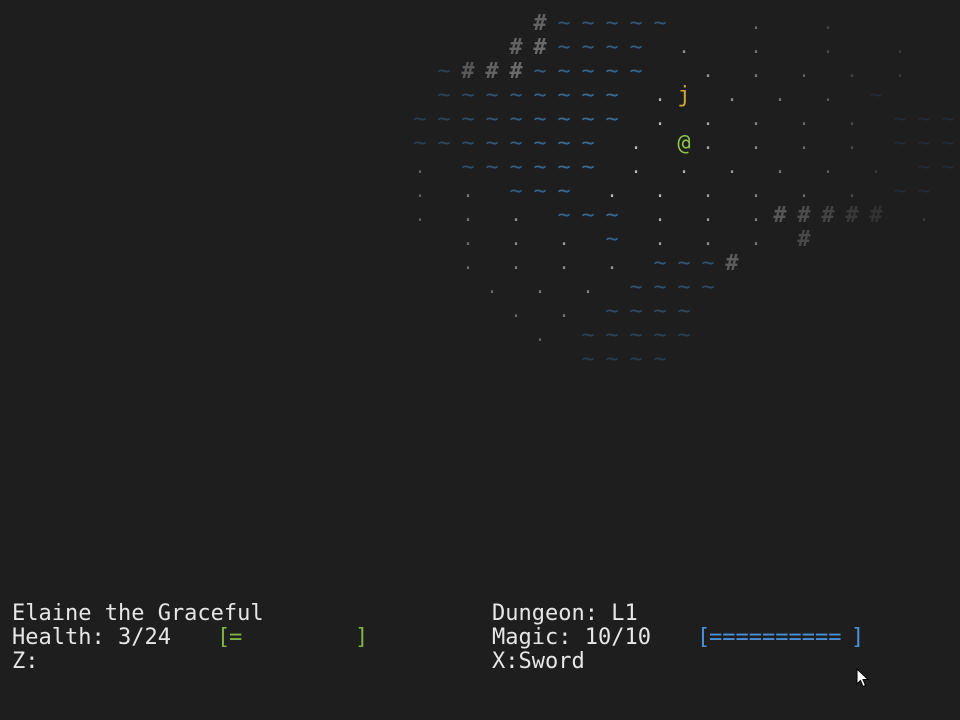 The image size is (960, 720). What do you see at coordinates (858, 637) in the screenshot?
I see `magic-bar-close: ]` at bounding box center [858, 637].